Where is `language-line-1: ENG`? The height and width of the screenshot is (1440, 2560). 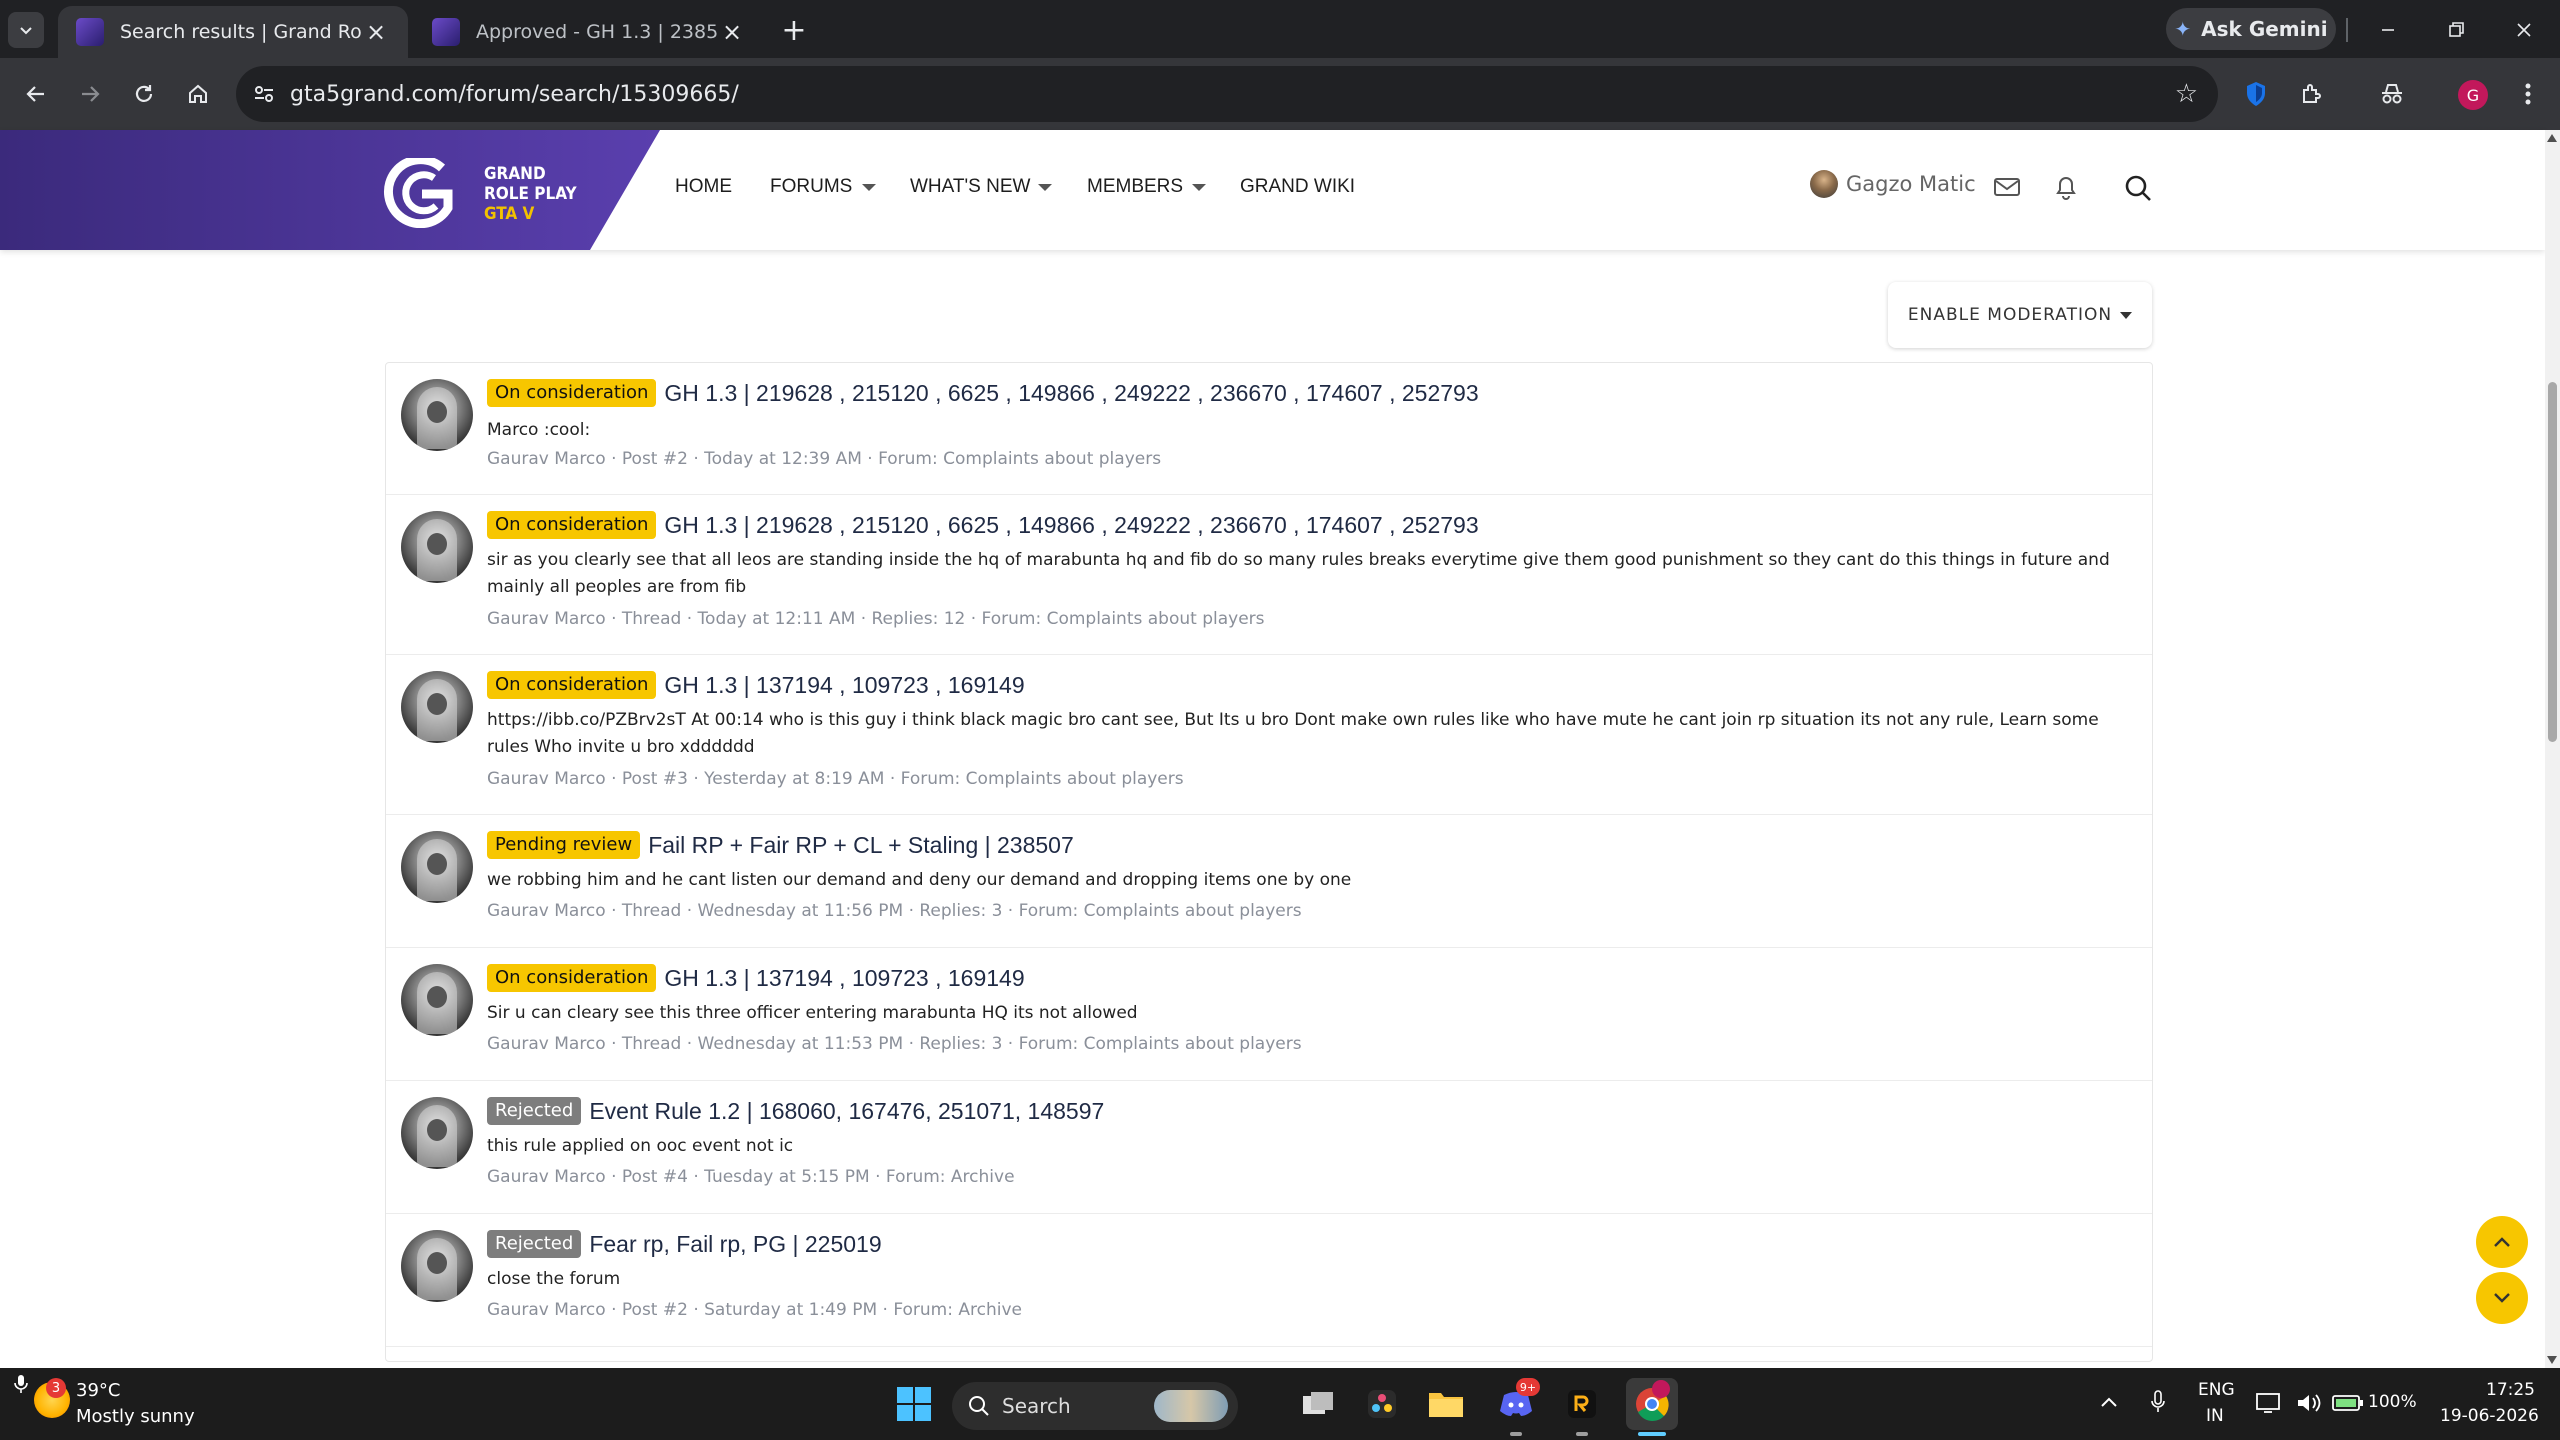 language-line-1: ENG is located at coordinates (2216, 1390).